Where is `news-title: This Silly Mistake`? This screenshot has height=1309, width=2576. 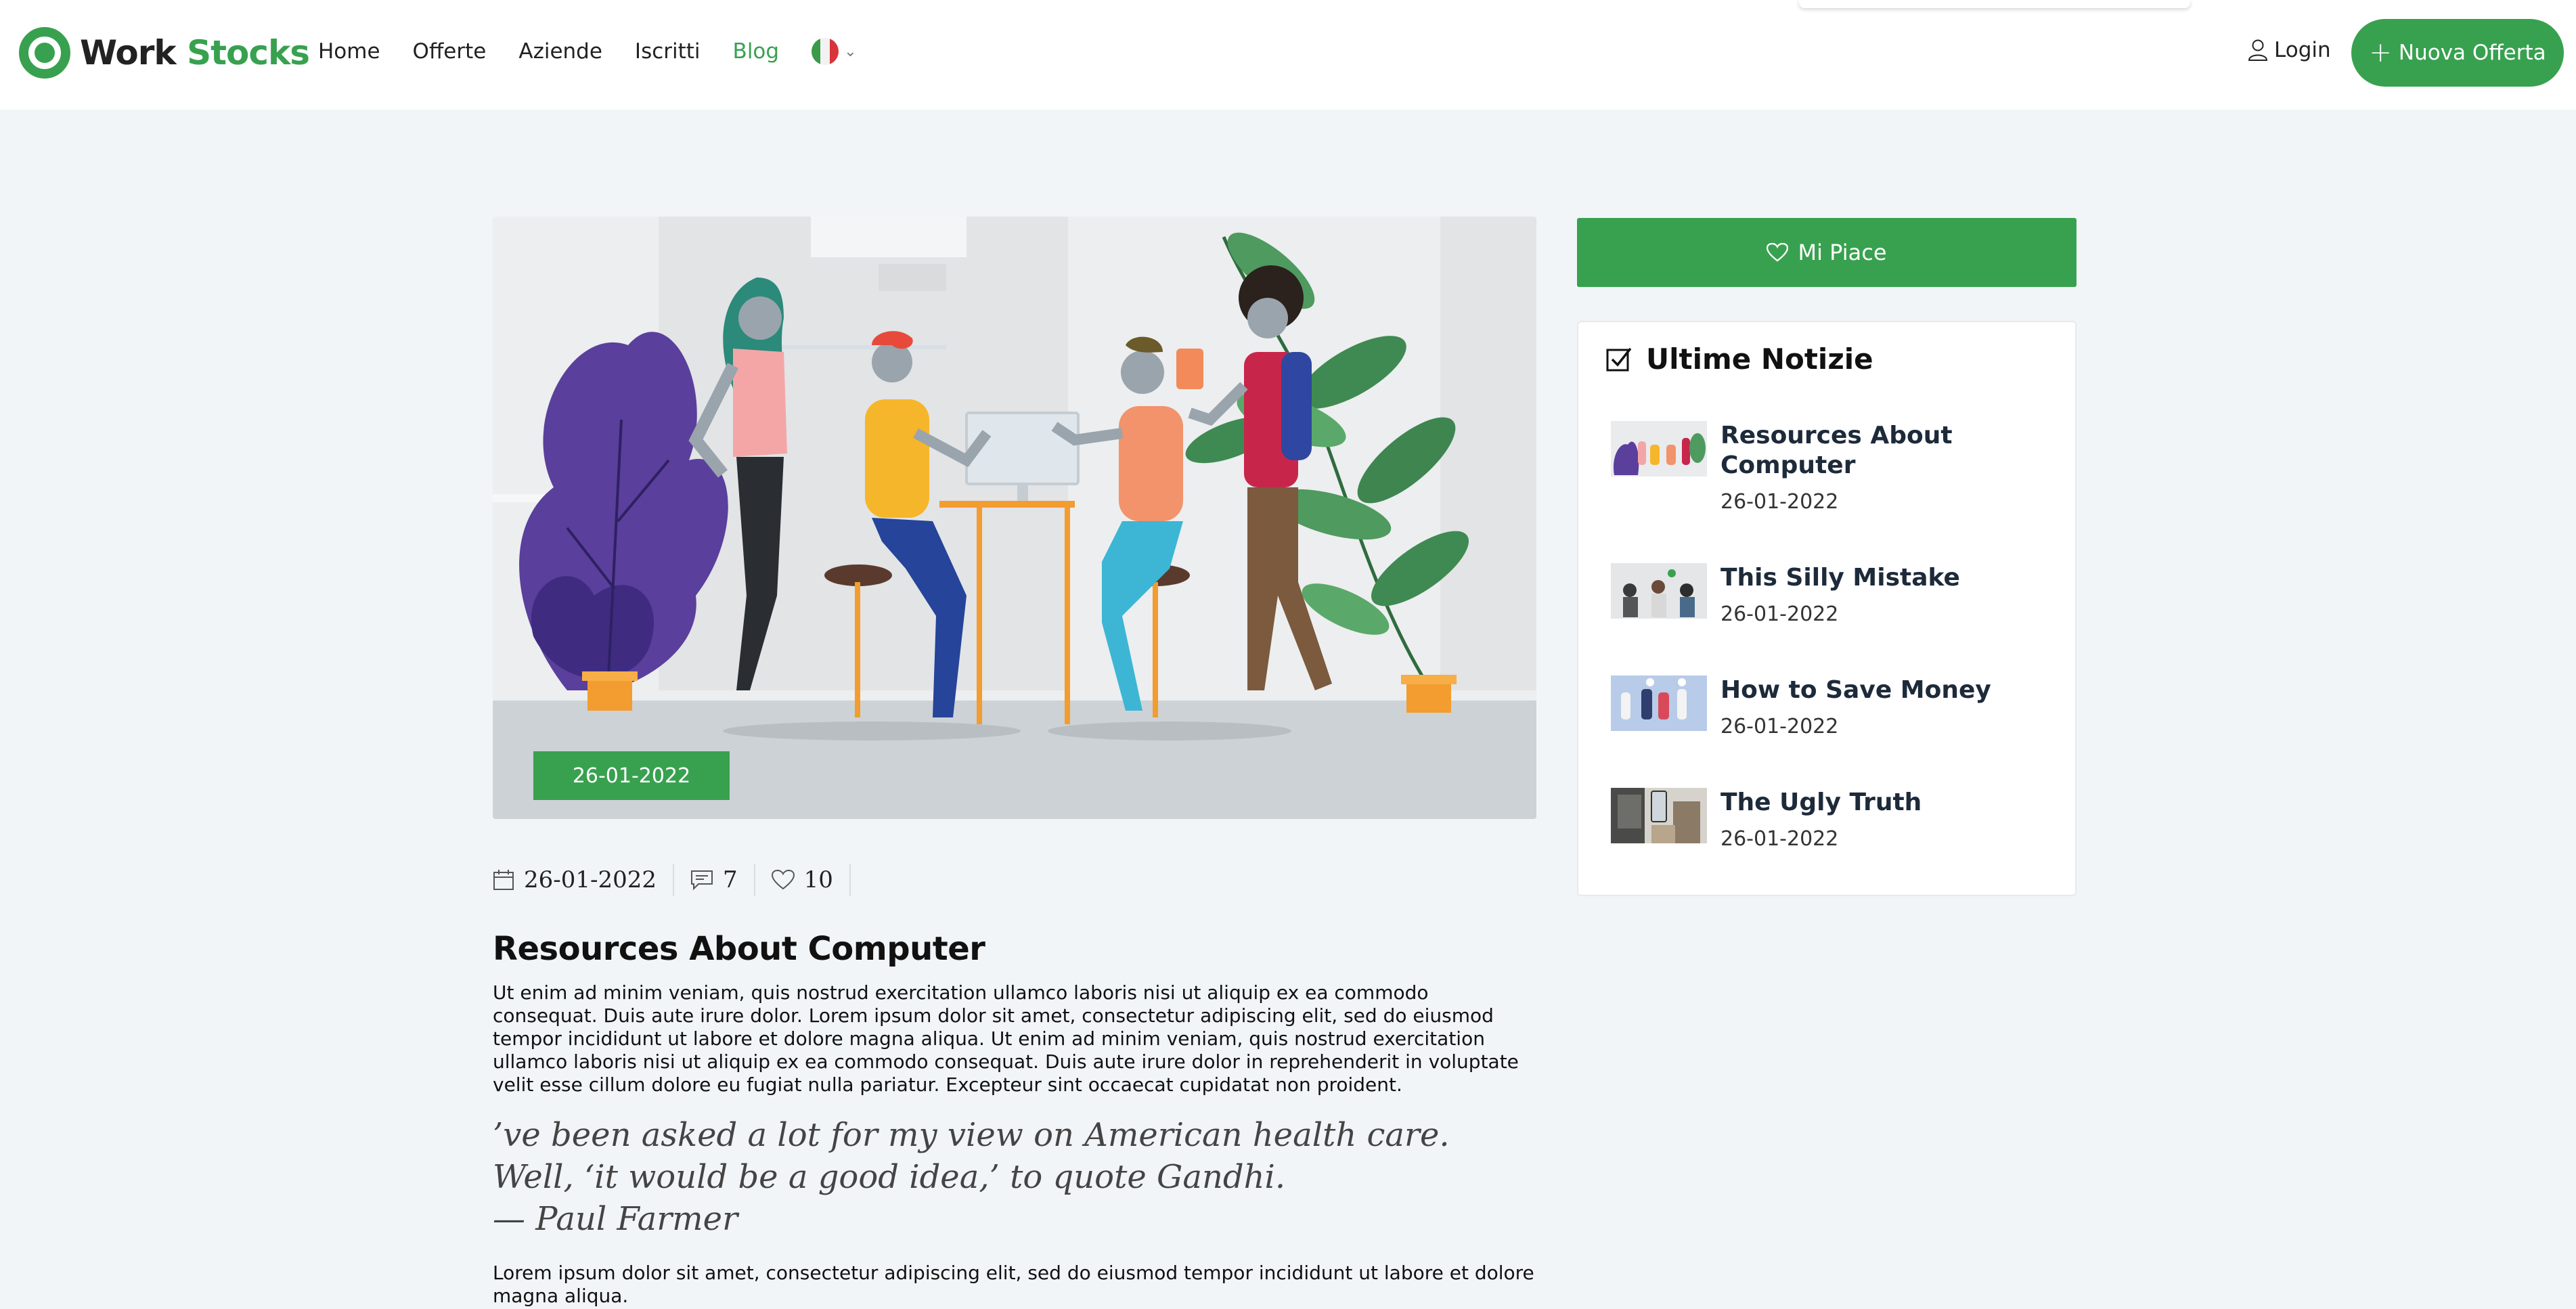
news-title: This Silly Mistake is located at coordinates (1840, 578).